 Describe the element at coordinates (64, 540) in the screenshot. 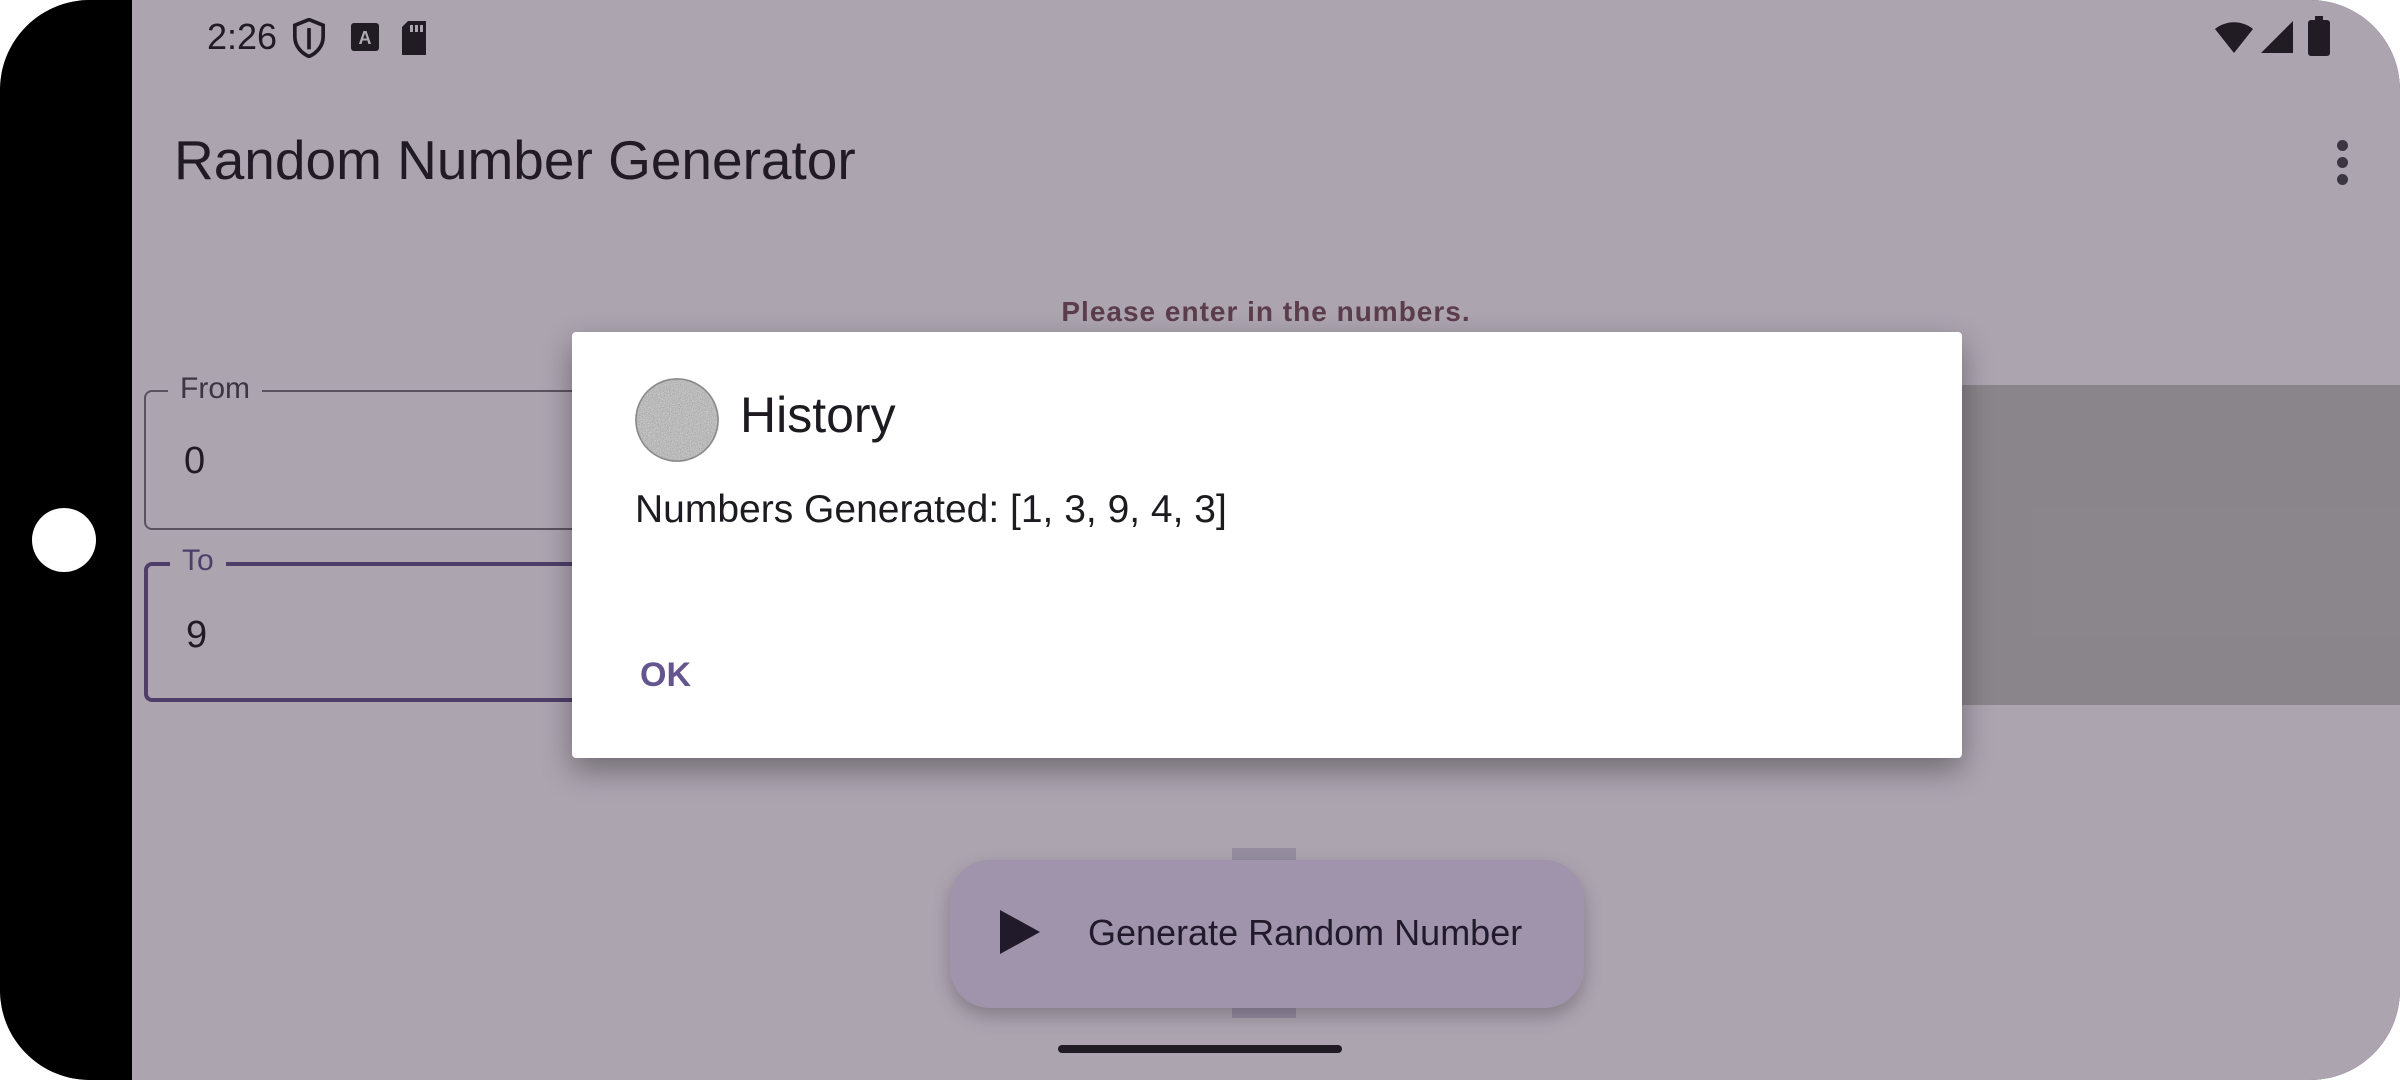

I see `front-camera` at that location.